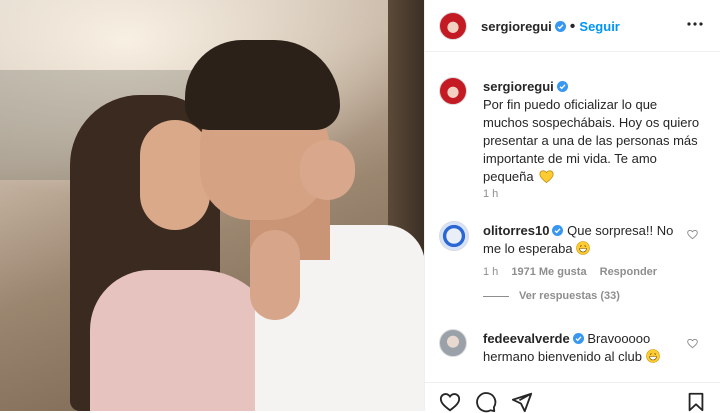 This screenshot has width=720, height=413. What do you see at coordinates (526, 338) in the screenshot?
I see `comment-username: fedeevalverde` at bounding box center [526, 338].